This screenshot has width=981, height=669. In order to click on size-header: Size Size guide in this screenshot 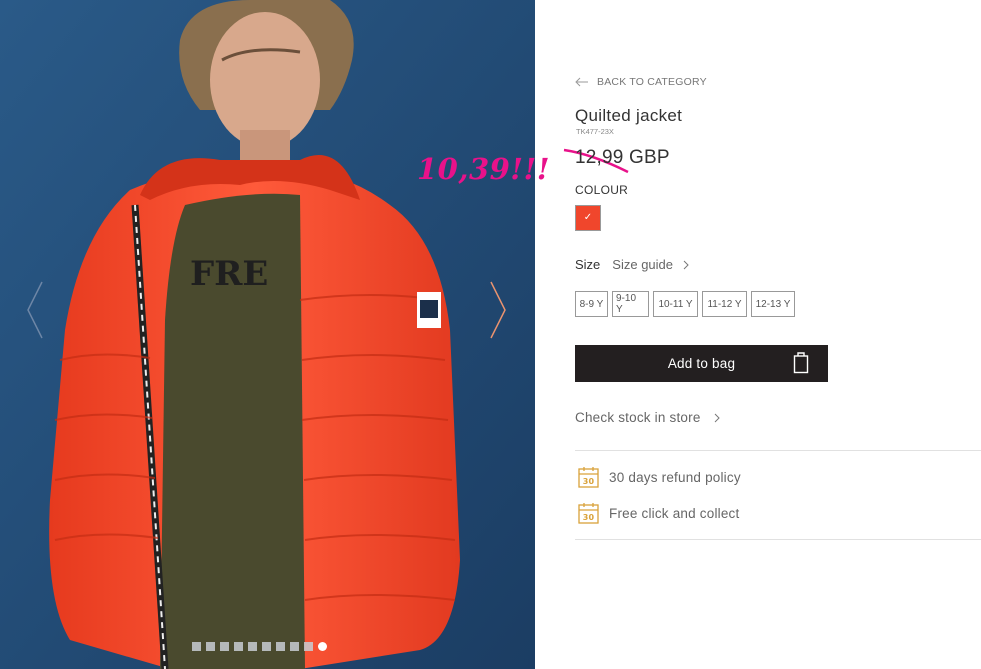, I will do `click(632, 264)`.